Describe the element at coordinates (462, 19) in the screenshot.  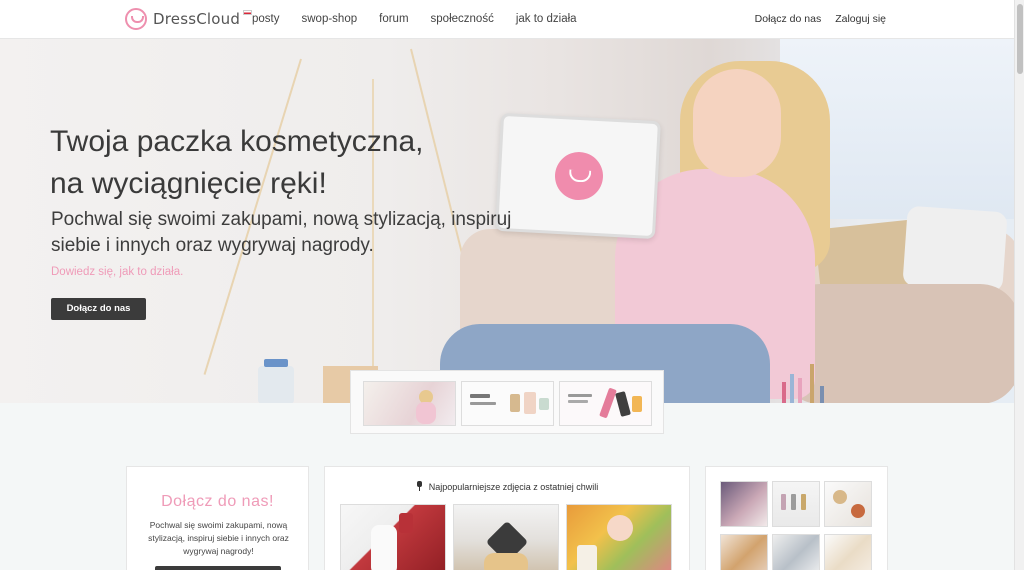
I see `nav-link-spolecznosc: społeczność` at that location.